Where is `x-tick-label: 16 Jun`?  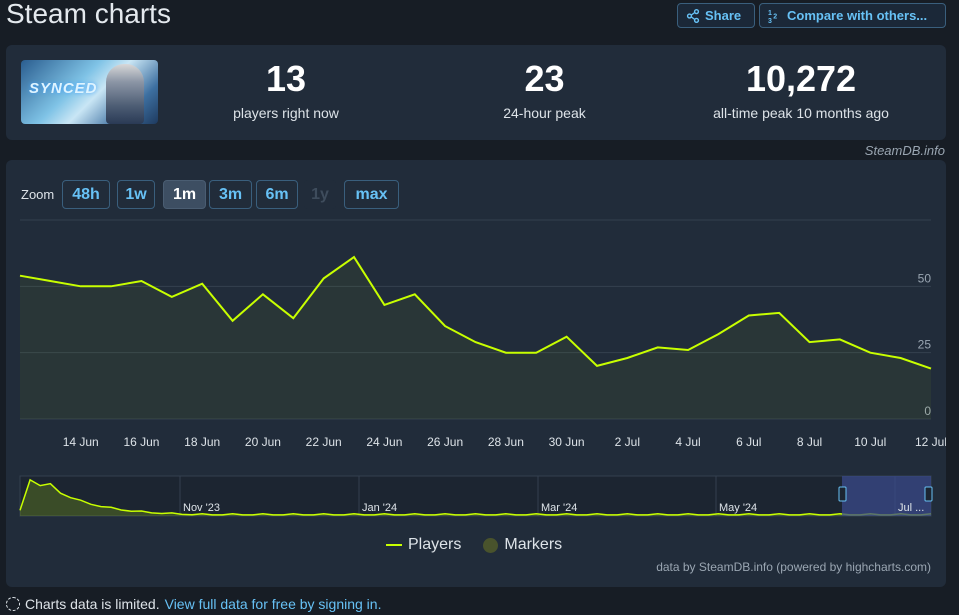
x-tick-label: 16 Jun is located at coordinates (141, 442).